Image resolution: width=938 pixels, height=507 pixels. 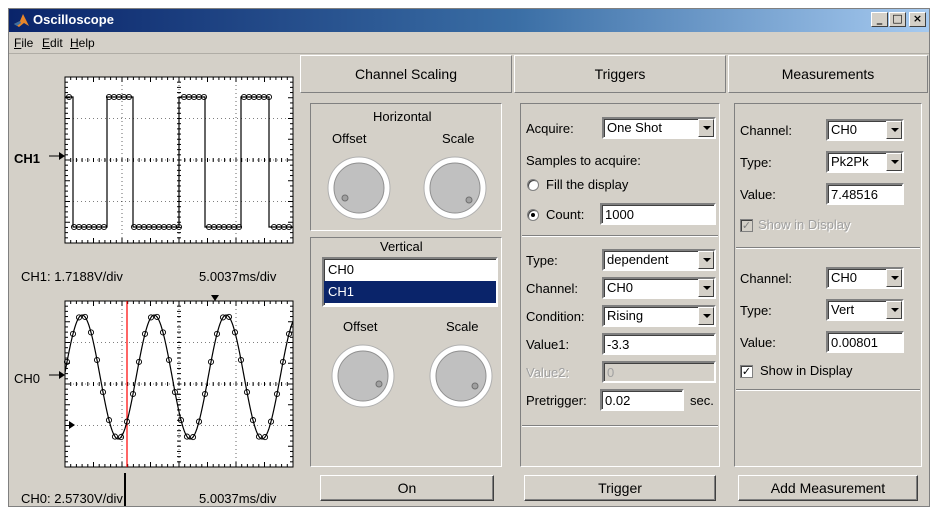 I want to click on menu-edit: Edit, so click(x=52, y=43).